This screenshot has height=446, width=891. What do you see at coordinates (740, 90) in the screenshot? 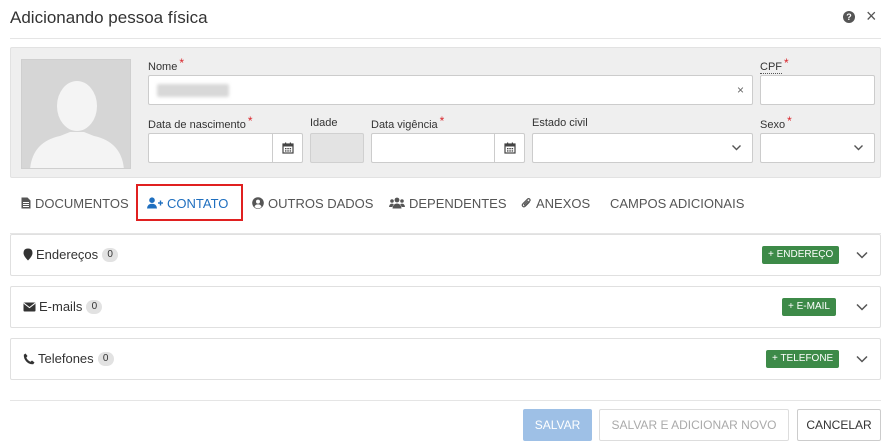
I see `clear-nome-icon: ×` at bounding box center [740, 90].